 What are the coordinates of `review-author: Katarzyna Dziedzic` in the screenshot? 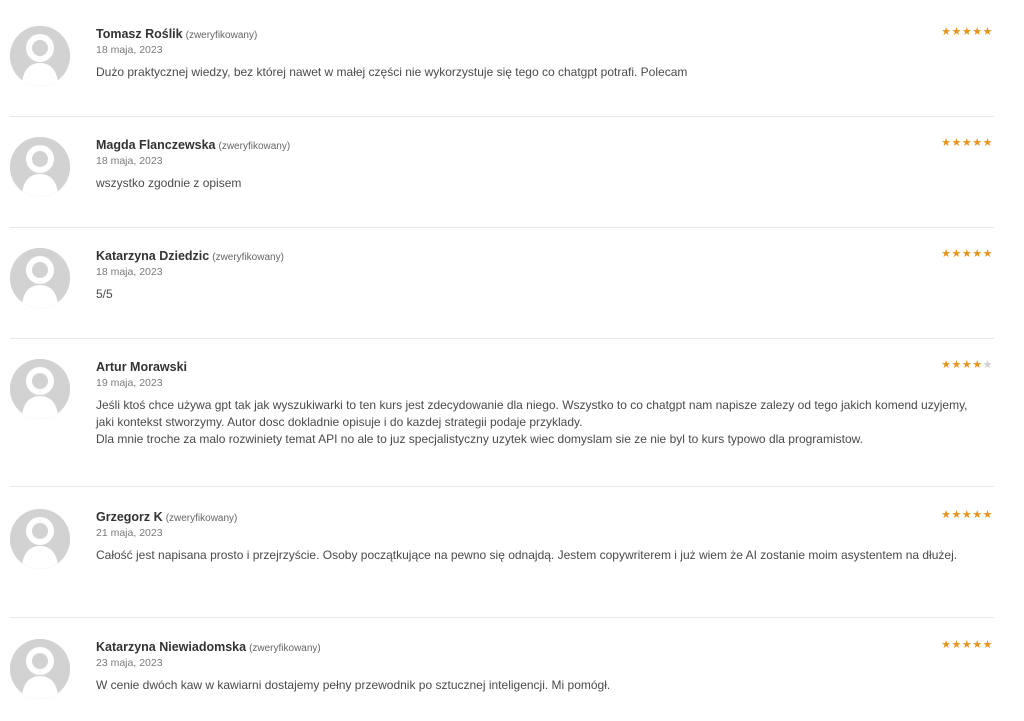 It's located at (153, 256).